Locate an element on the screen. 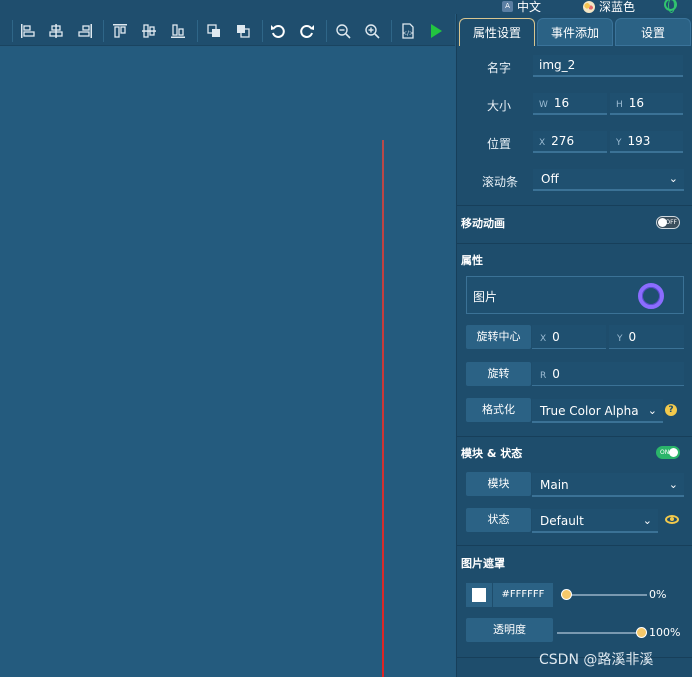 Image resolution: width=692 pixels, height=677 pixels. move-animation-toggle: OFF is located at coordinates (668, 222).